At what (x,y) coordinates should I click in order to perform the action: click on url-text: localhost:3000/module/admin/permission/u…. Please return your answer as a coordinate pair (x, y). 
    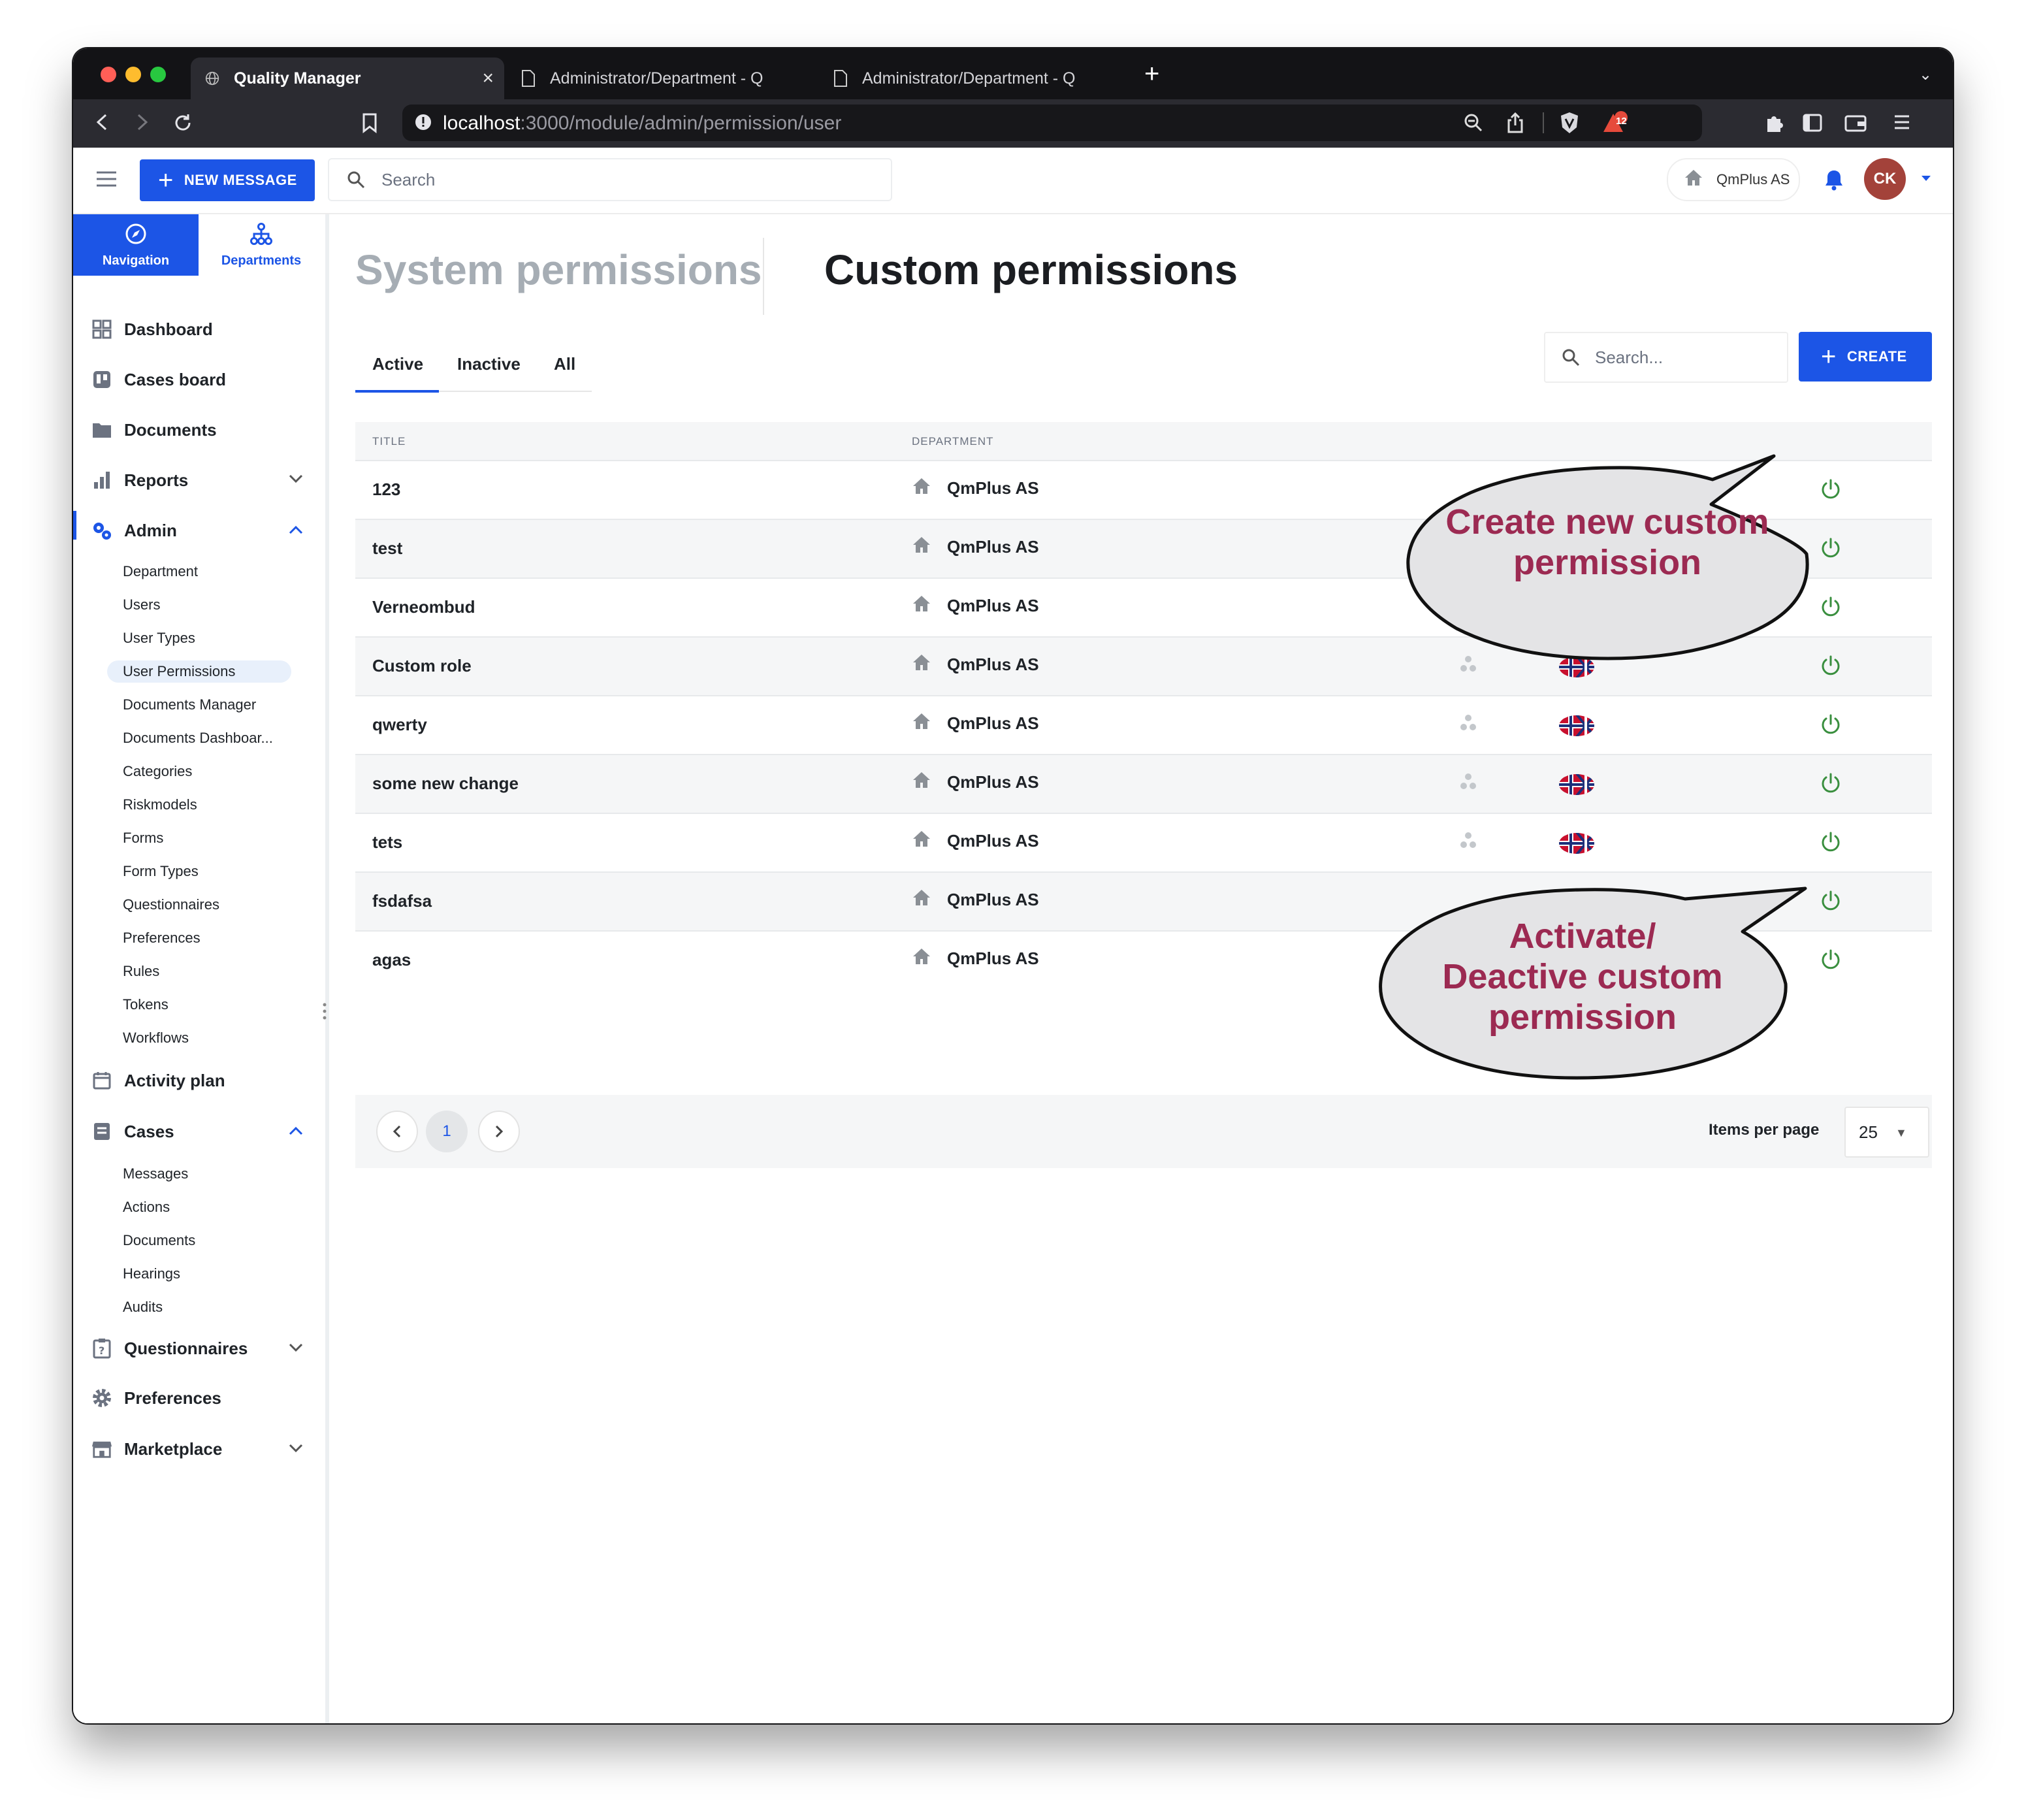
    Looking at the image, I should click on (642, 123).